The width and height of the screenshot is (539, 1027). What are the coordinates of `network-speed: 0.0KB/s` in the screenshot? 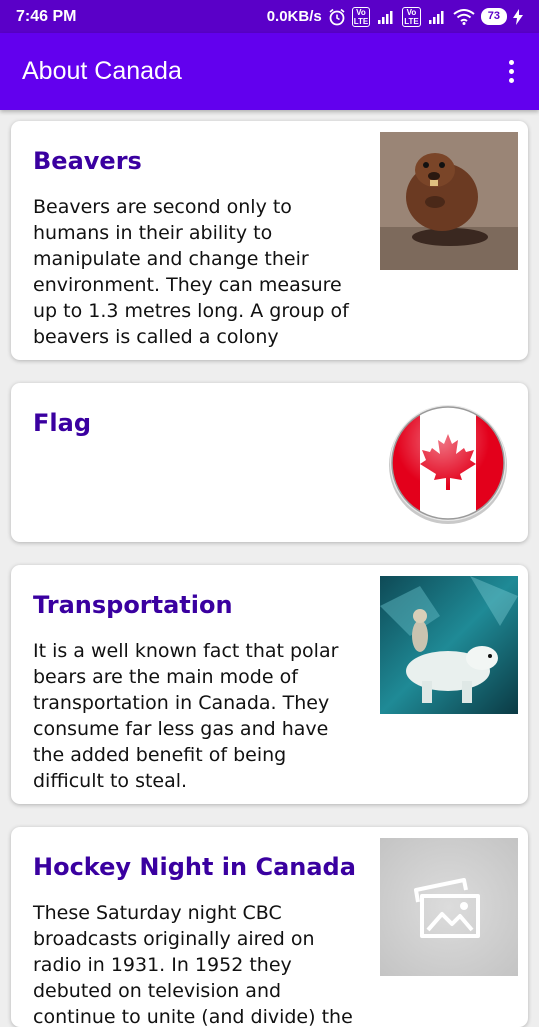 It's located at (294, 16).